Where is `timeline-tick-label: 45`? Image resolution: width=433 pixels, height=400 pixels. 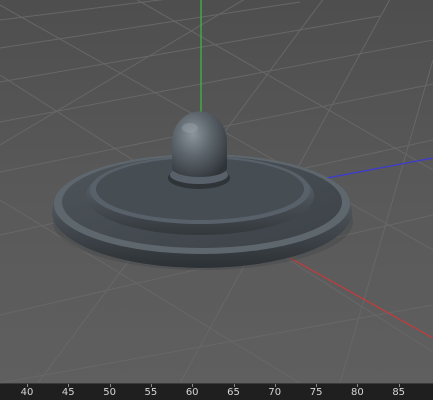
timeline-tick-label: 45 is located at coordinates (68, 392).